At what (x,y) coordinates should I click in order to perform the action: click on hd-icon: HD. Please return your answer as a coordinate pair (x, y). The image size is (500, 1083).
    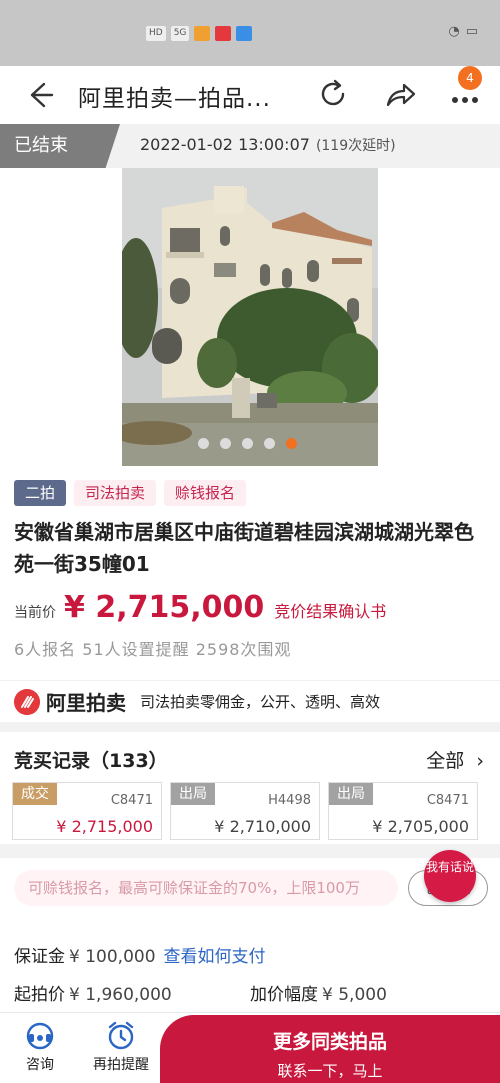
    Looking at the image, I should click on (156, 33).